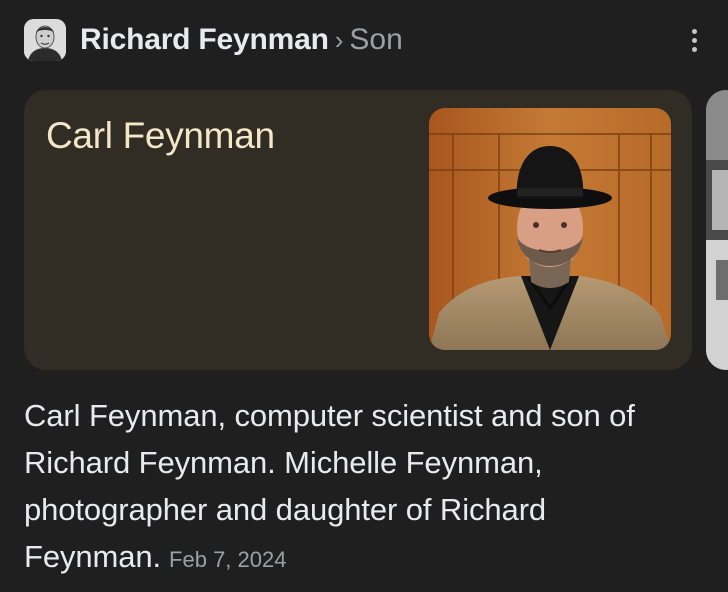 The width and height of the screenshot is (728, 592). I want to click on breadcrumb: Richard Feynman › Son, so click(241, 40).